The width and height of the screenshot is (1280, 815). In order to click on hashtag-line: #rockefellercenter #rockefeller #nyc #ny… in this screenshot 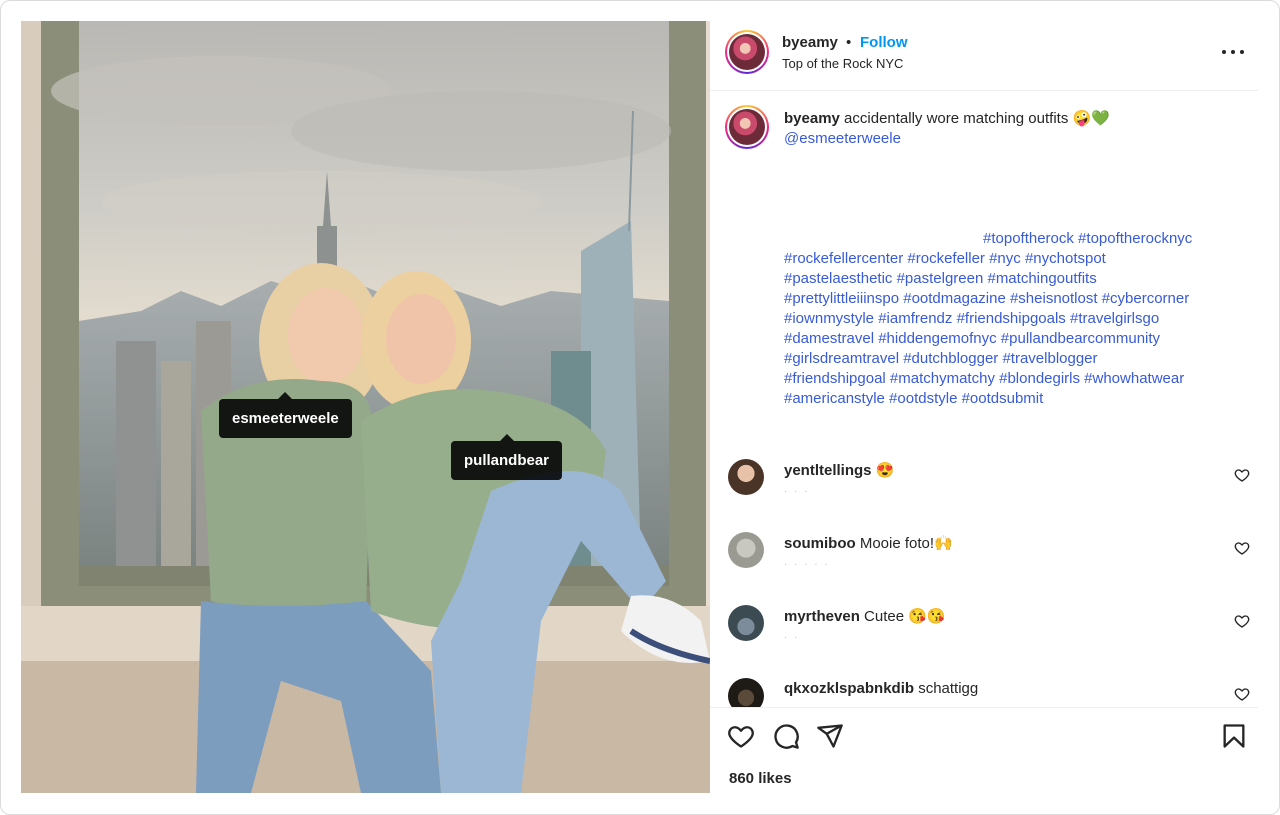, I will do `click(1016, 259)`.